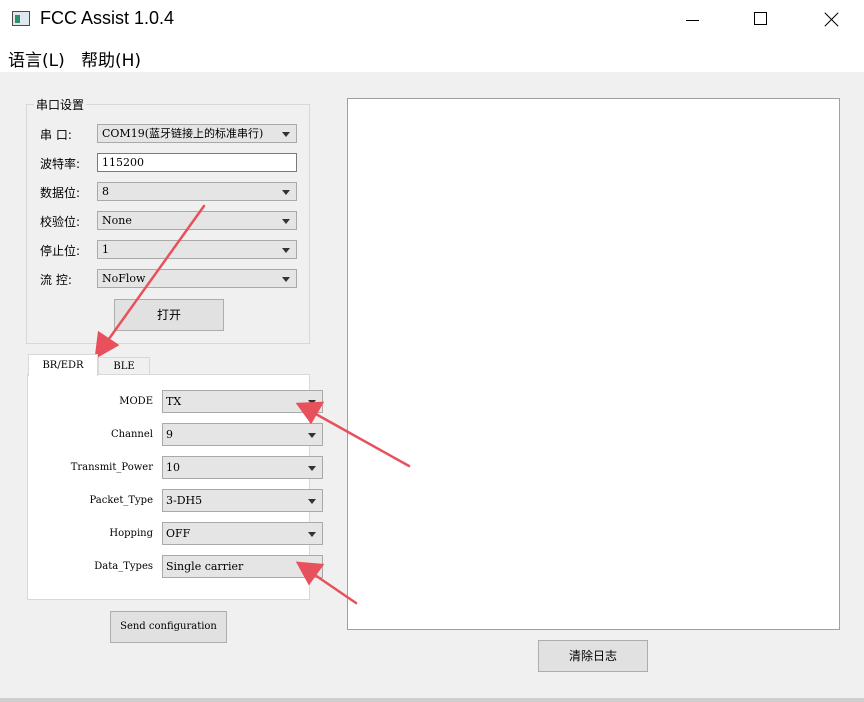 This screenshot has width=864, height=702. Describe the element at coordinates (242, 500) in the screenshot. I see `packet-type-select: 3-DH5` at that location.